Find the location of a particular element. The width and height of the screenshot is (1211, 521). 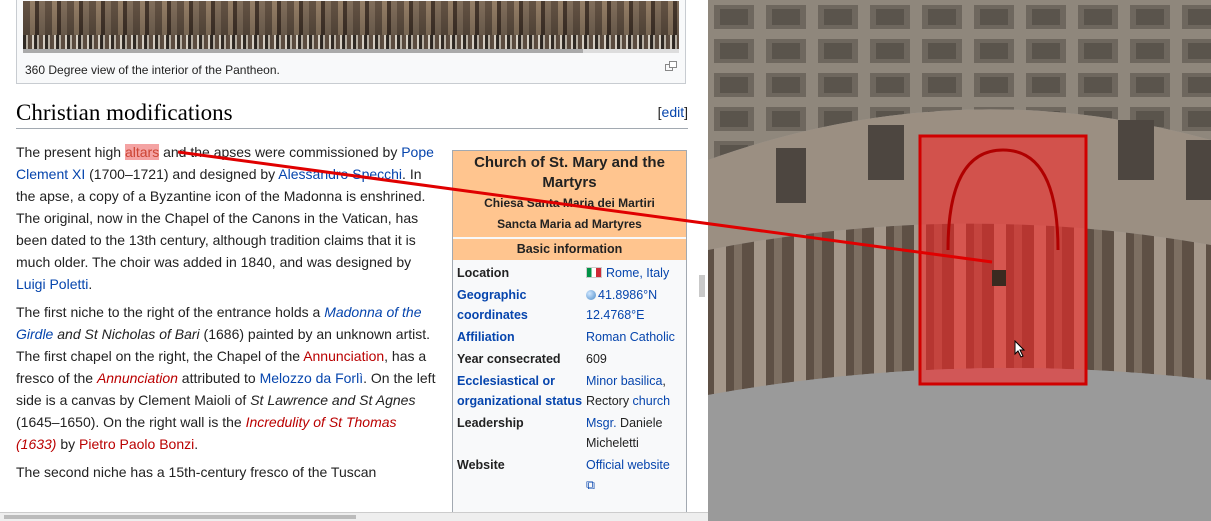

infobox-row-location: Location Rome, Italy is located at coordinates (569, 273).